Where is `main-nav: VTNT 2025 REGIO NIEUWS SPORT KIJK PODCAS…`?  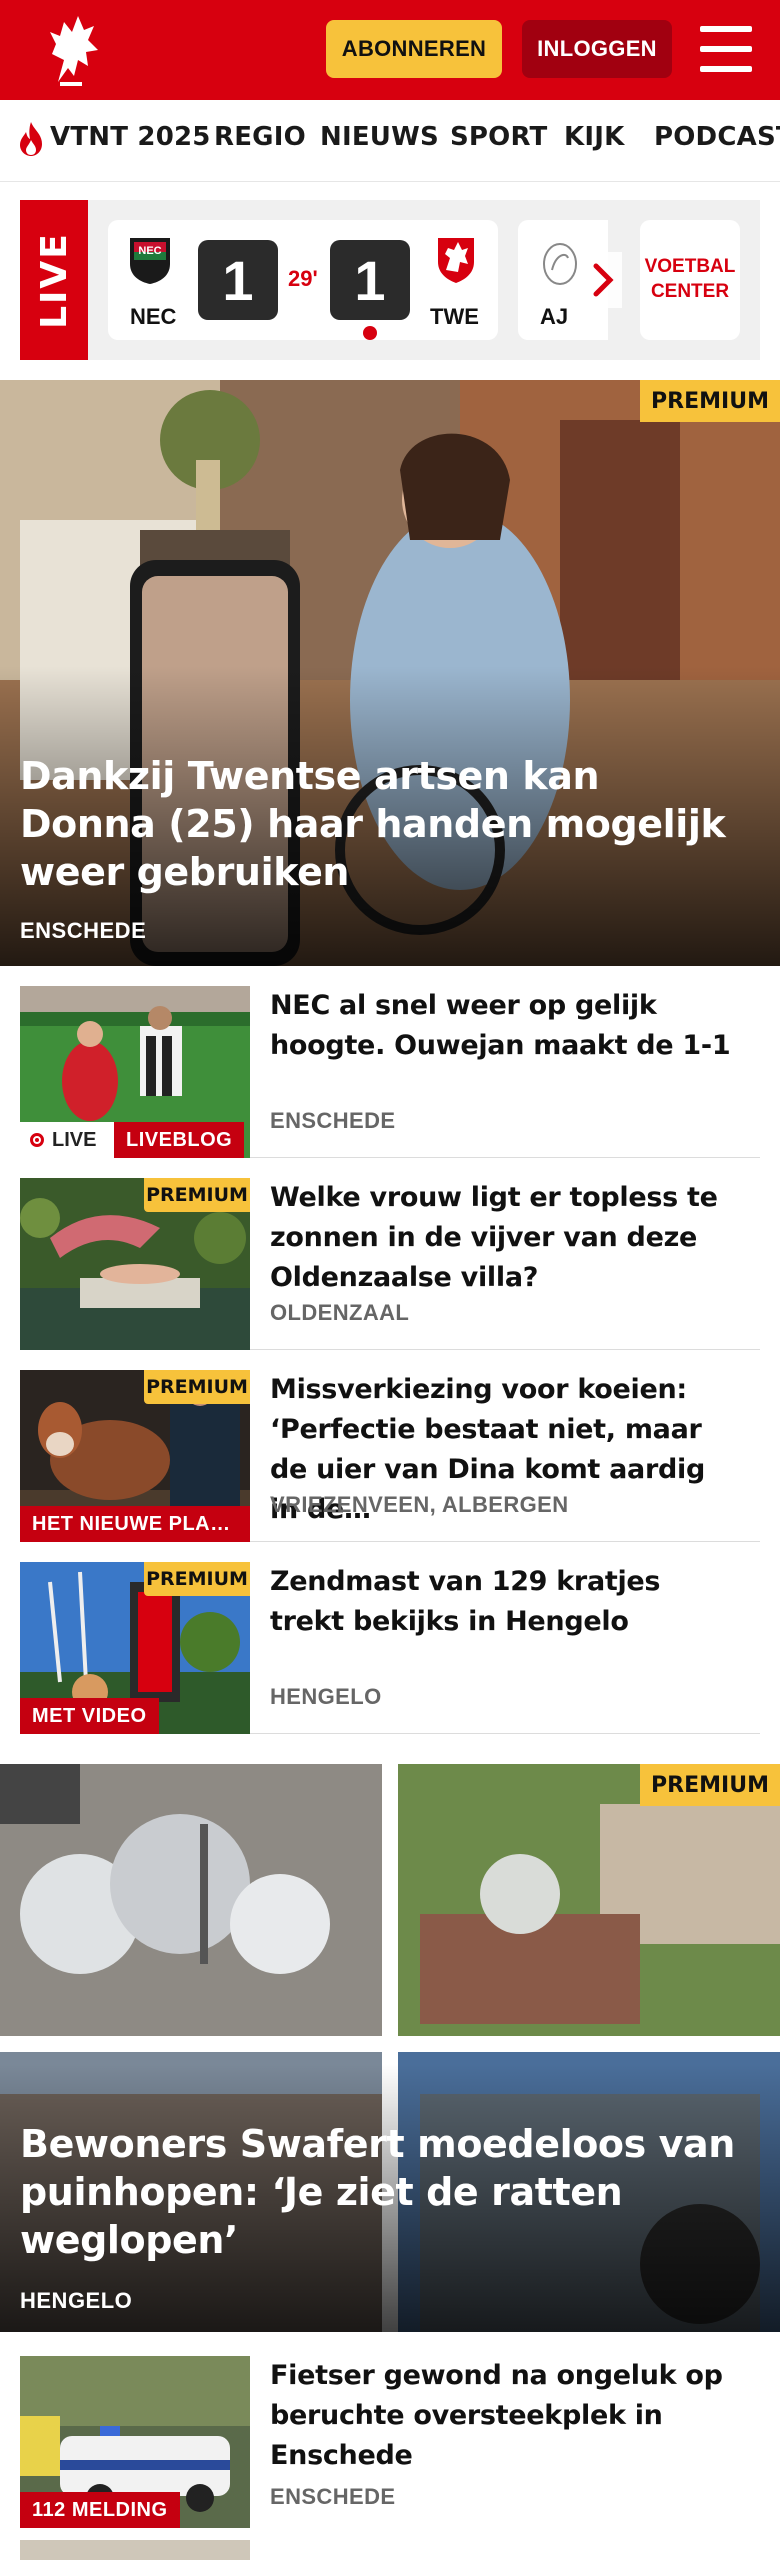 main-nav: VTNT 2025 REGIO NIEUWS SPORT KIJK PODCAS… is located at coordinates (390, 141).